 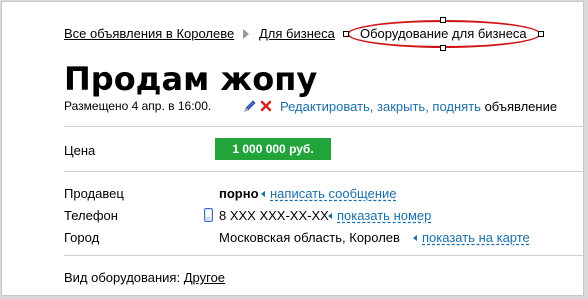 I want to click on price-label: Цена, so click(x=80, y=150).